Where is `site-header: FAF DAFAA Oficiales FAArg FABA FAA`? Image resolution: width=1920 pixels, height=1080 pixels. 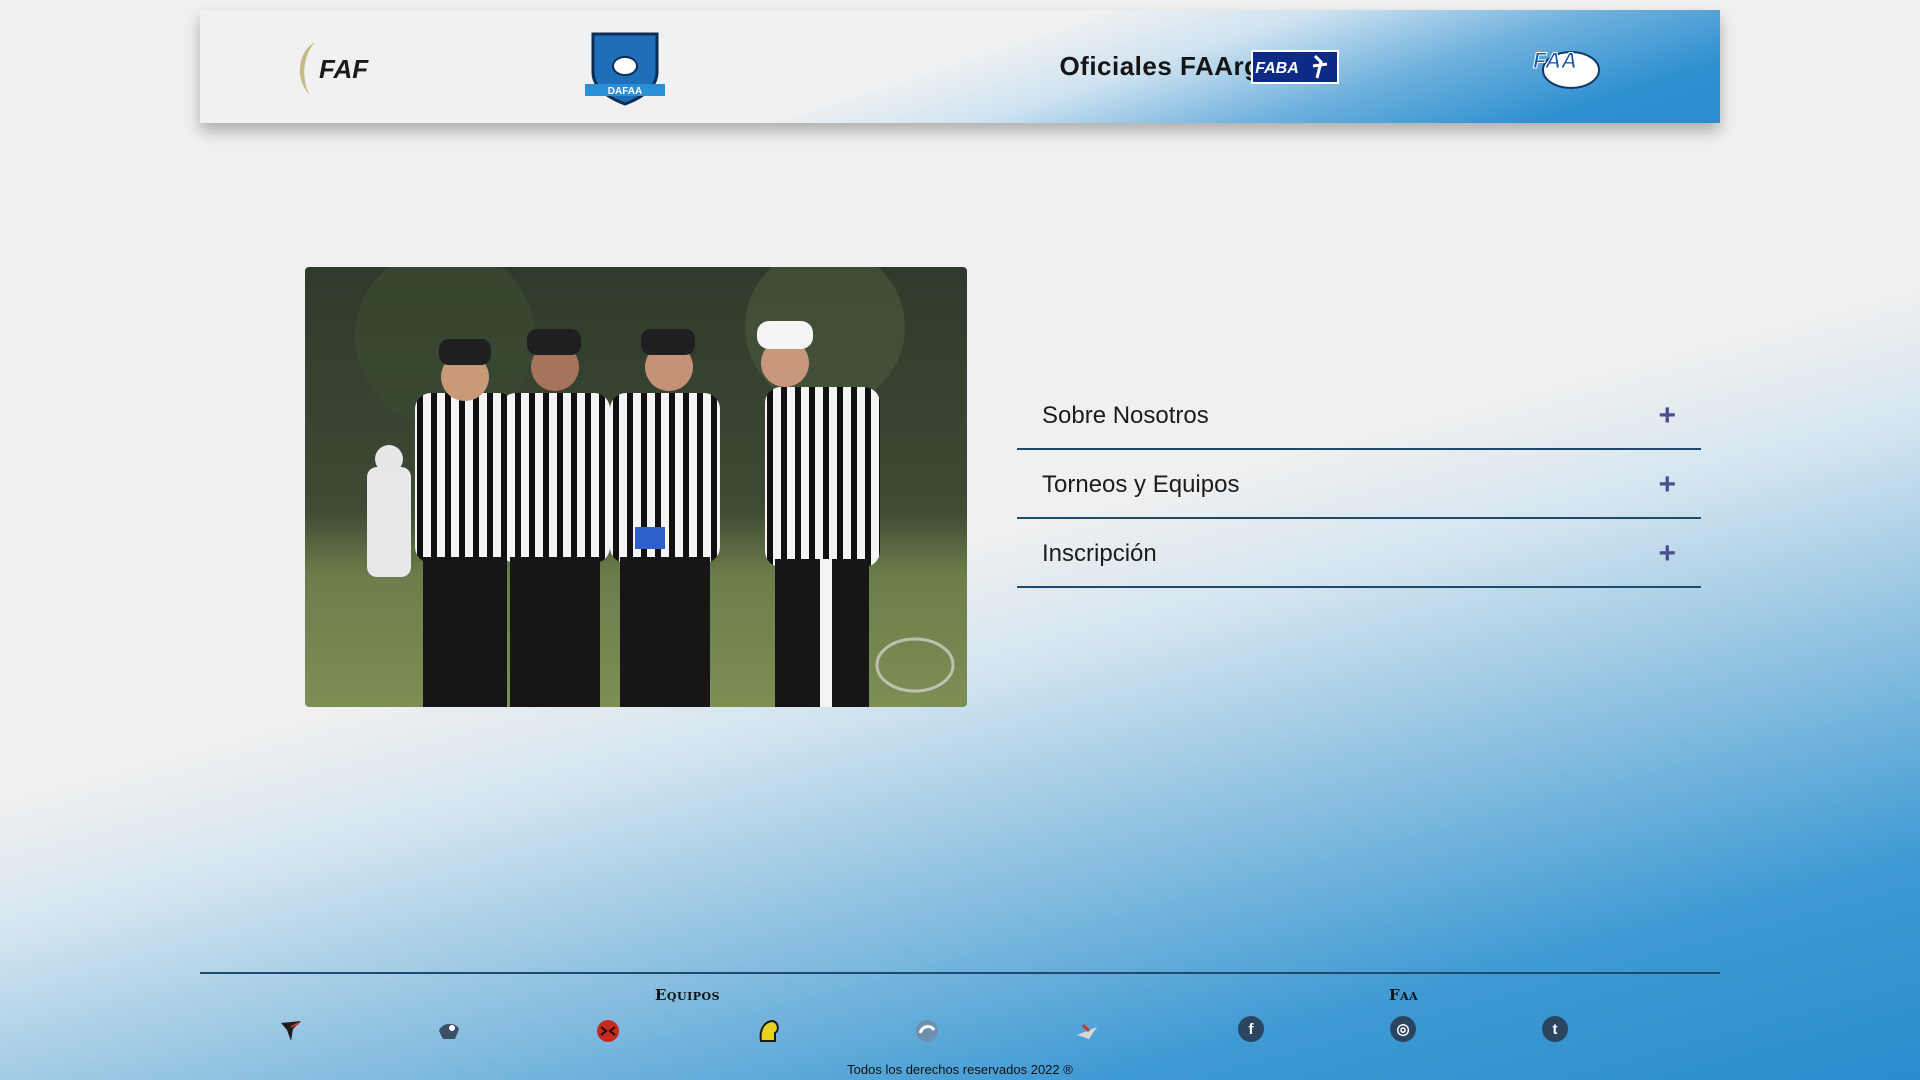 site-header: FAF DAFAA Oficiales FAArg FABA FAA is located at coordinates (960, 66).